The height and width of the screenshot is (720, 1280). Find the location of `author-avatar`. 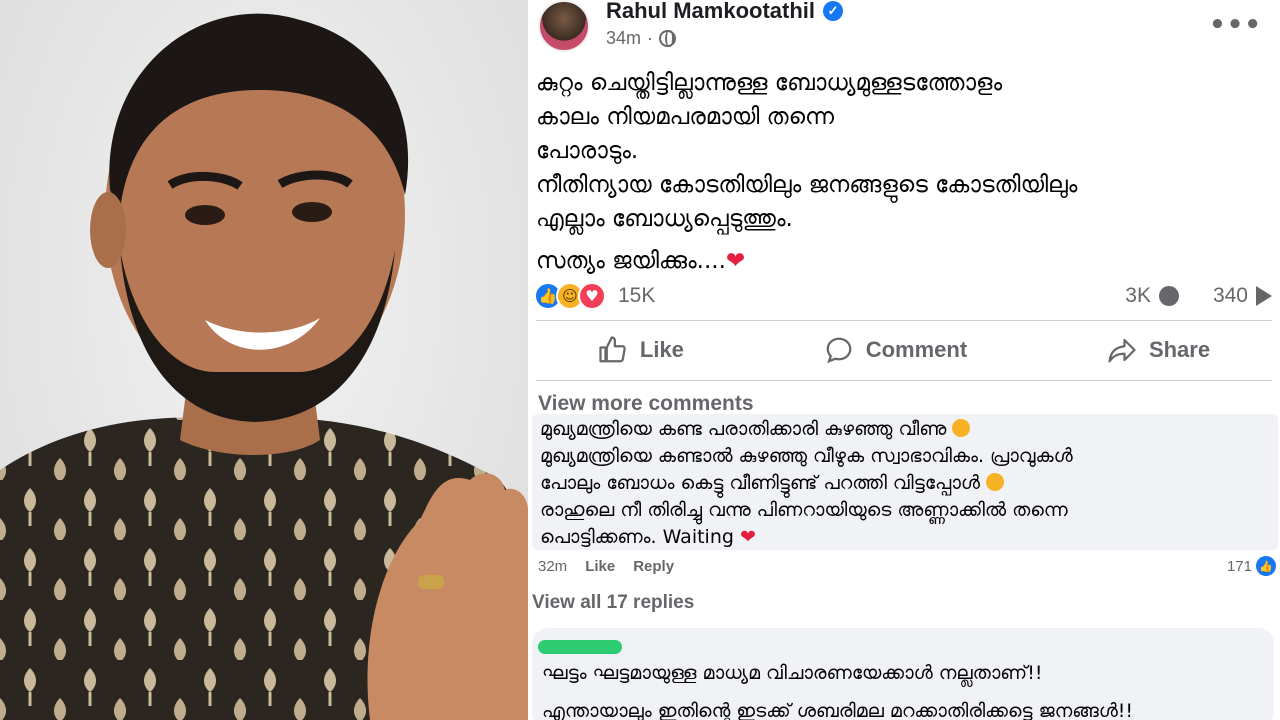

author-avatar is located at coordinates (564, 26).